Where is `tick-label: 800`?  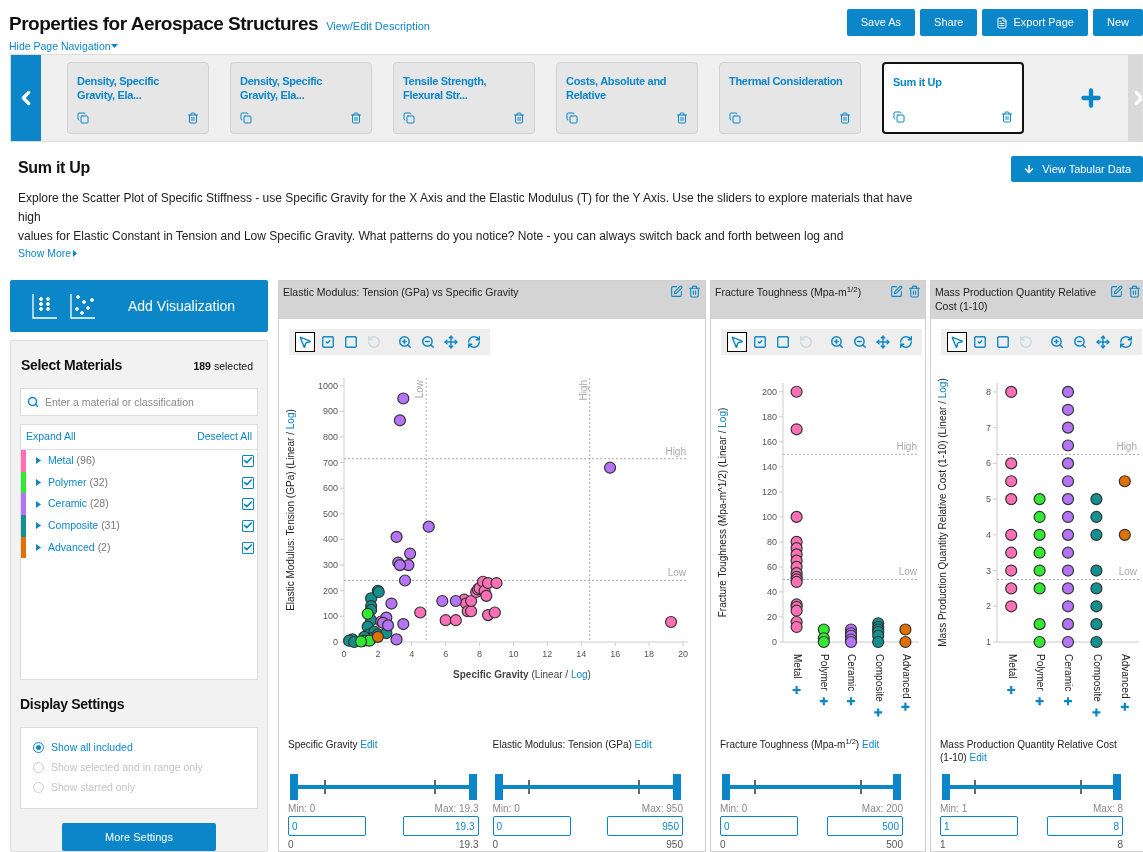
tick-label: 800 is located at coordinates (330, 436).